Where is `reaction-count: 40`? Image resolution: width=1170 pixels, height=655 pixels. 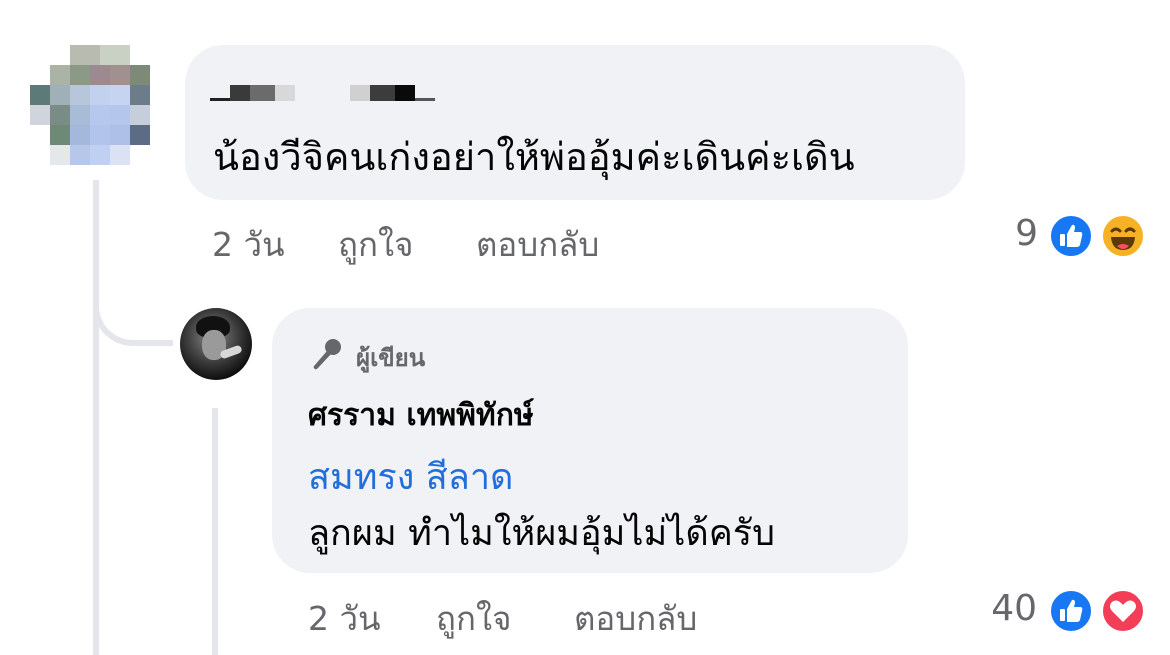
reaction-count: 40 is located at coordinates (1006, 608).